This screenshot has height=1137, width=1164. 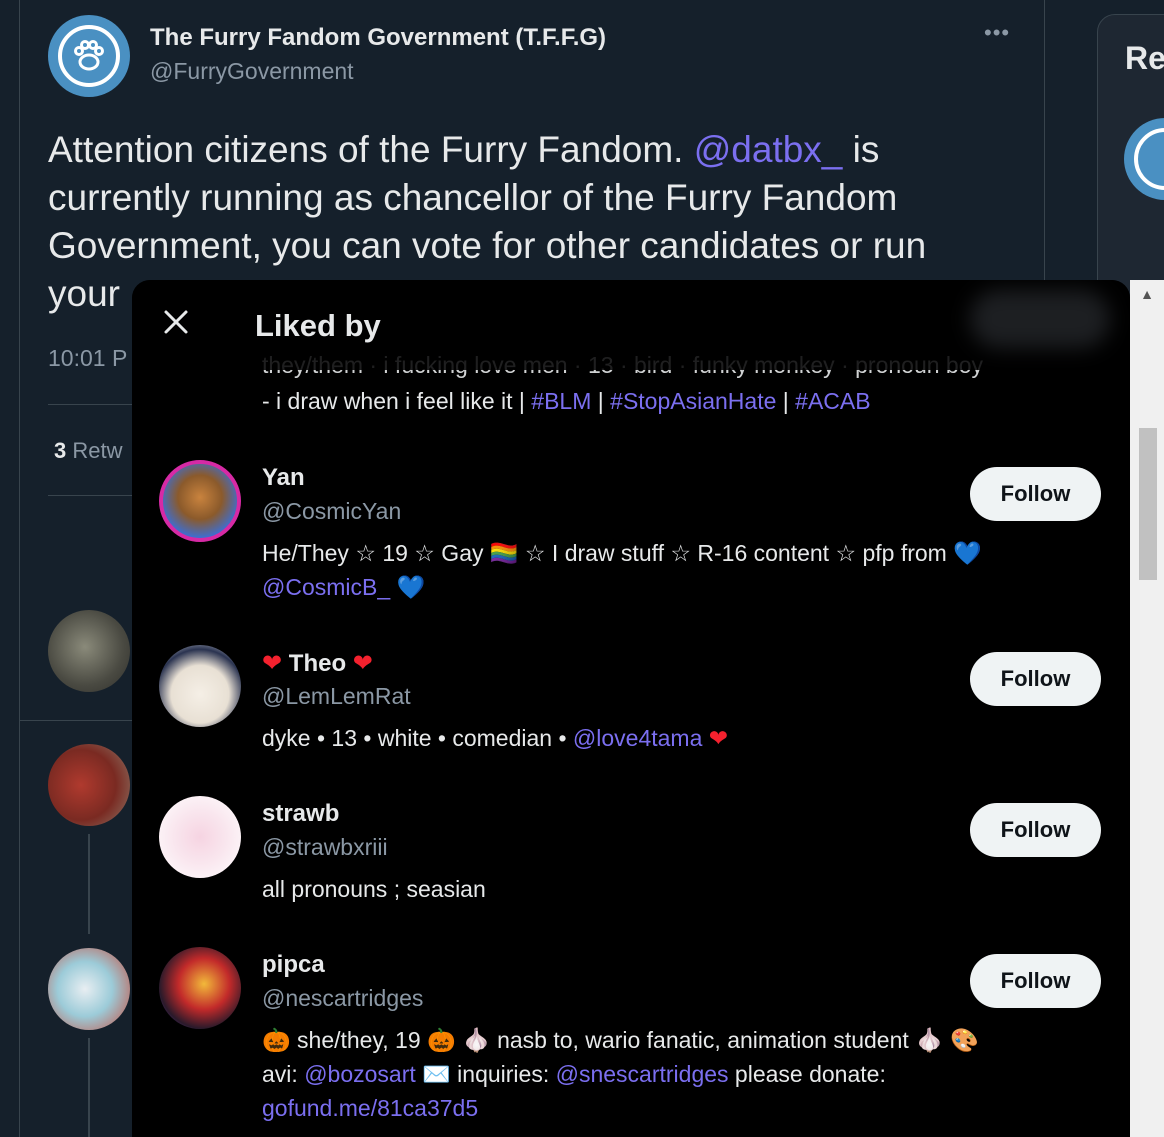 I want to click on close-button, so click(x=176, y=322).